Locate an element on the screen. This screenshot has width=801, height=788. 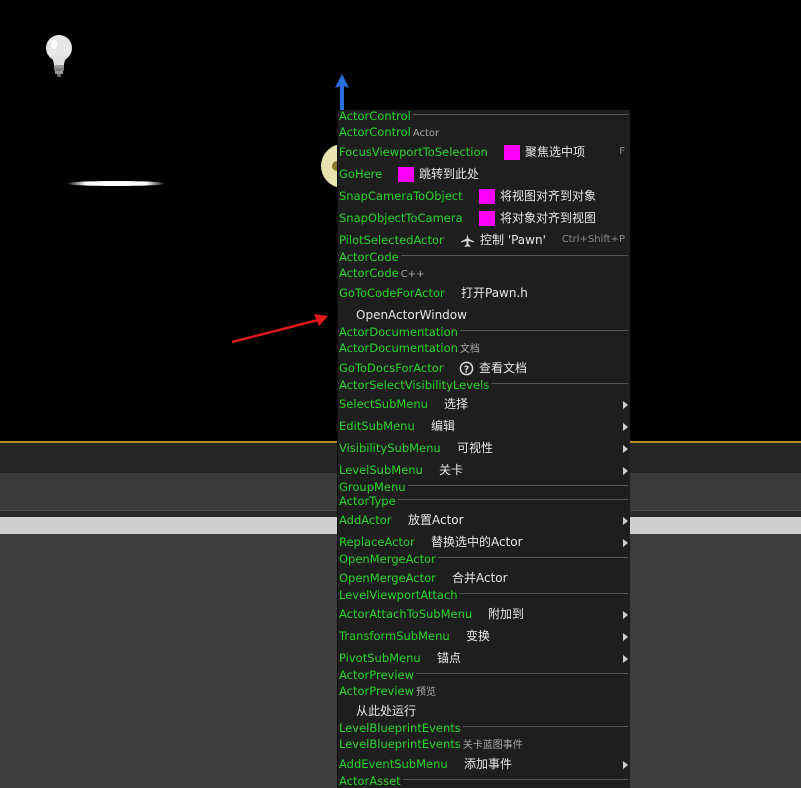
menu-item-label: 跳转到此处 is located at coordinates (449, 174).